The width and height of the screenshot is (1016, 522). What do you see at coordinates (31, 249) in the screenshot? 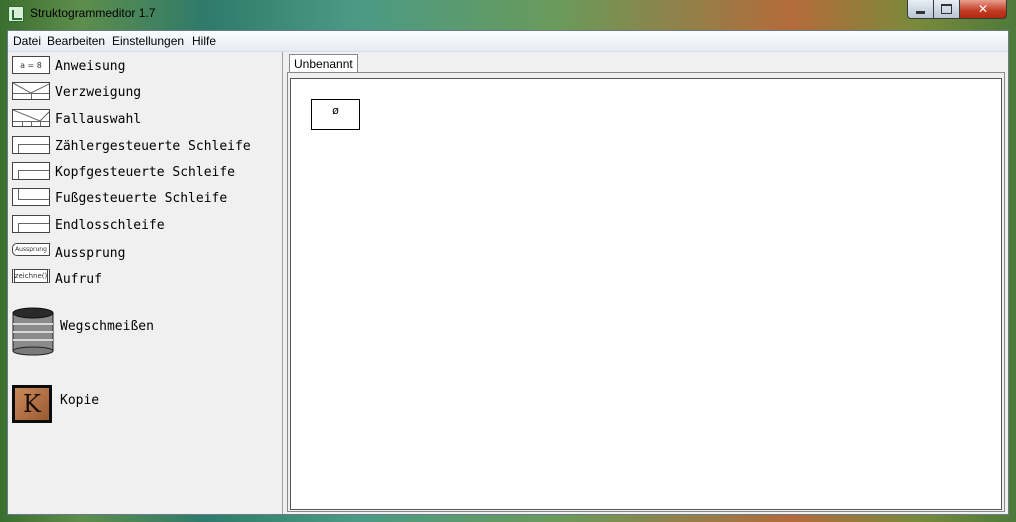
I see `exit-icon: Aussprung` at bounding box center [31, 249].